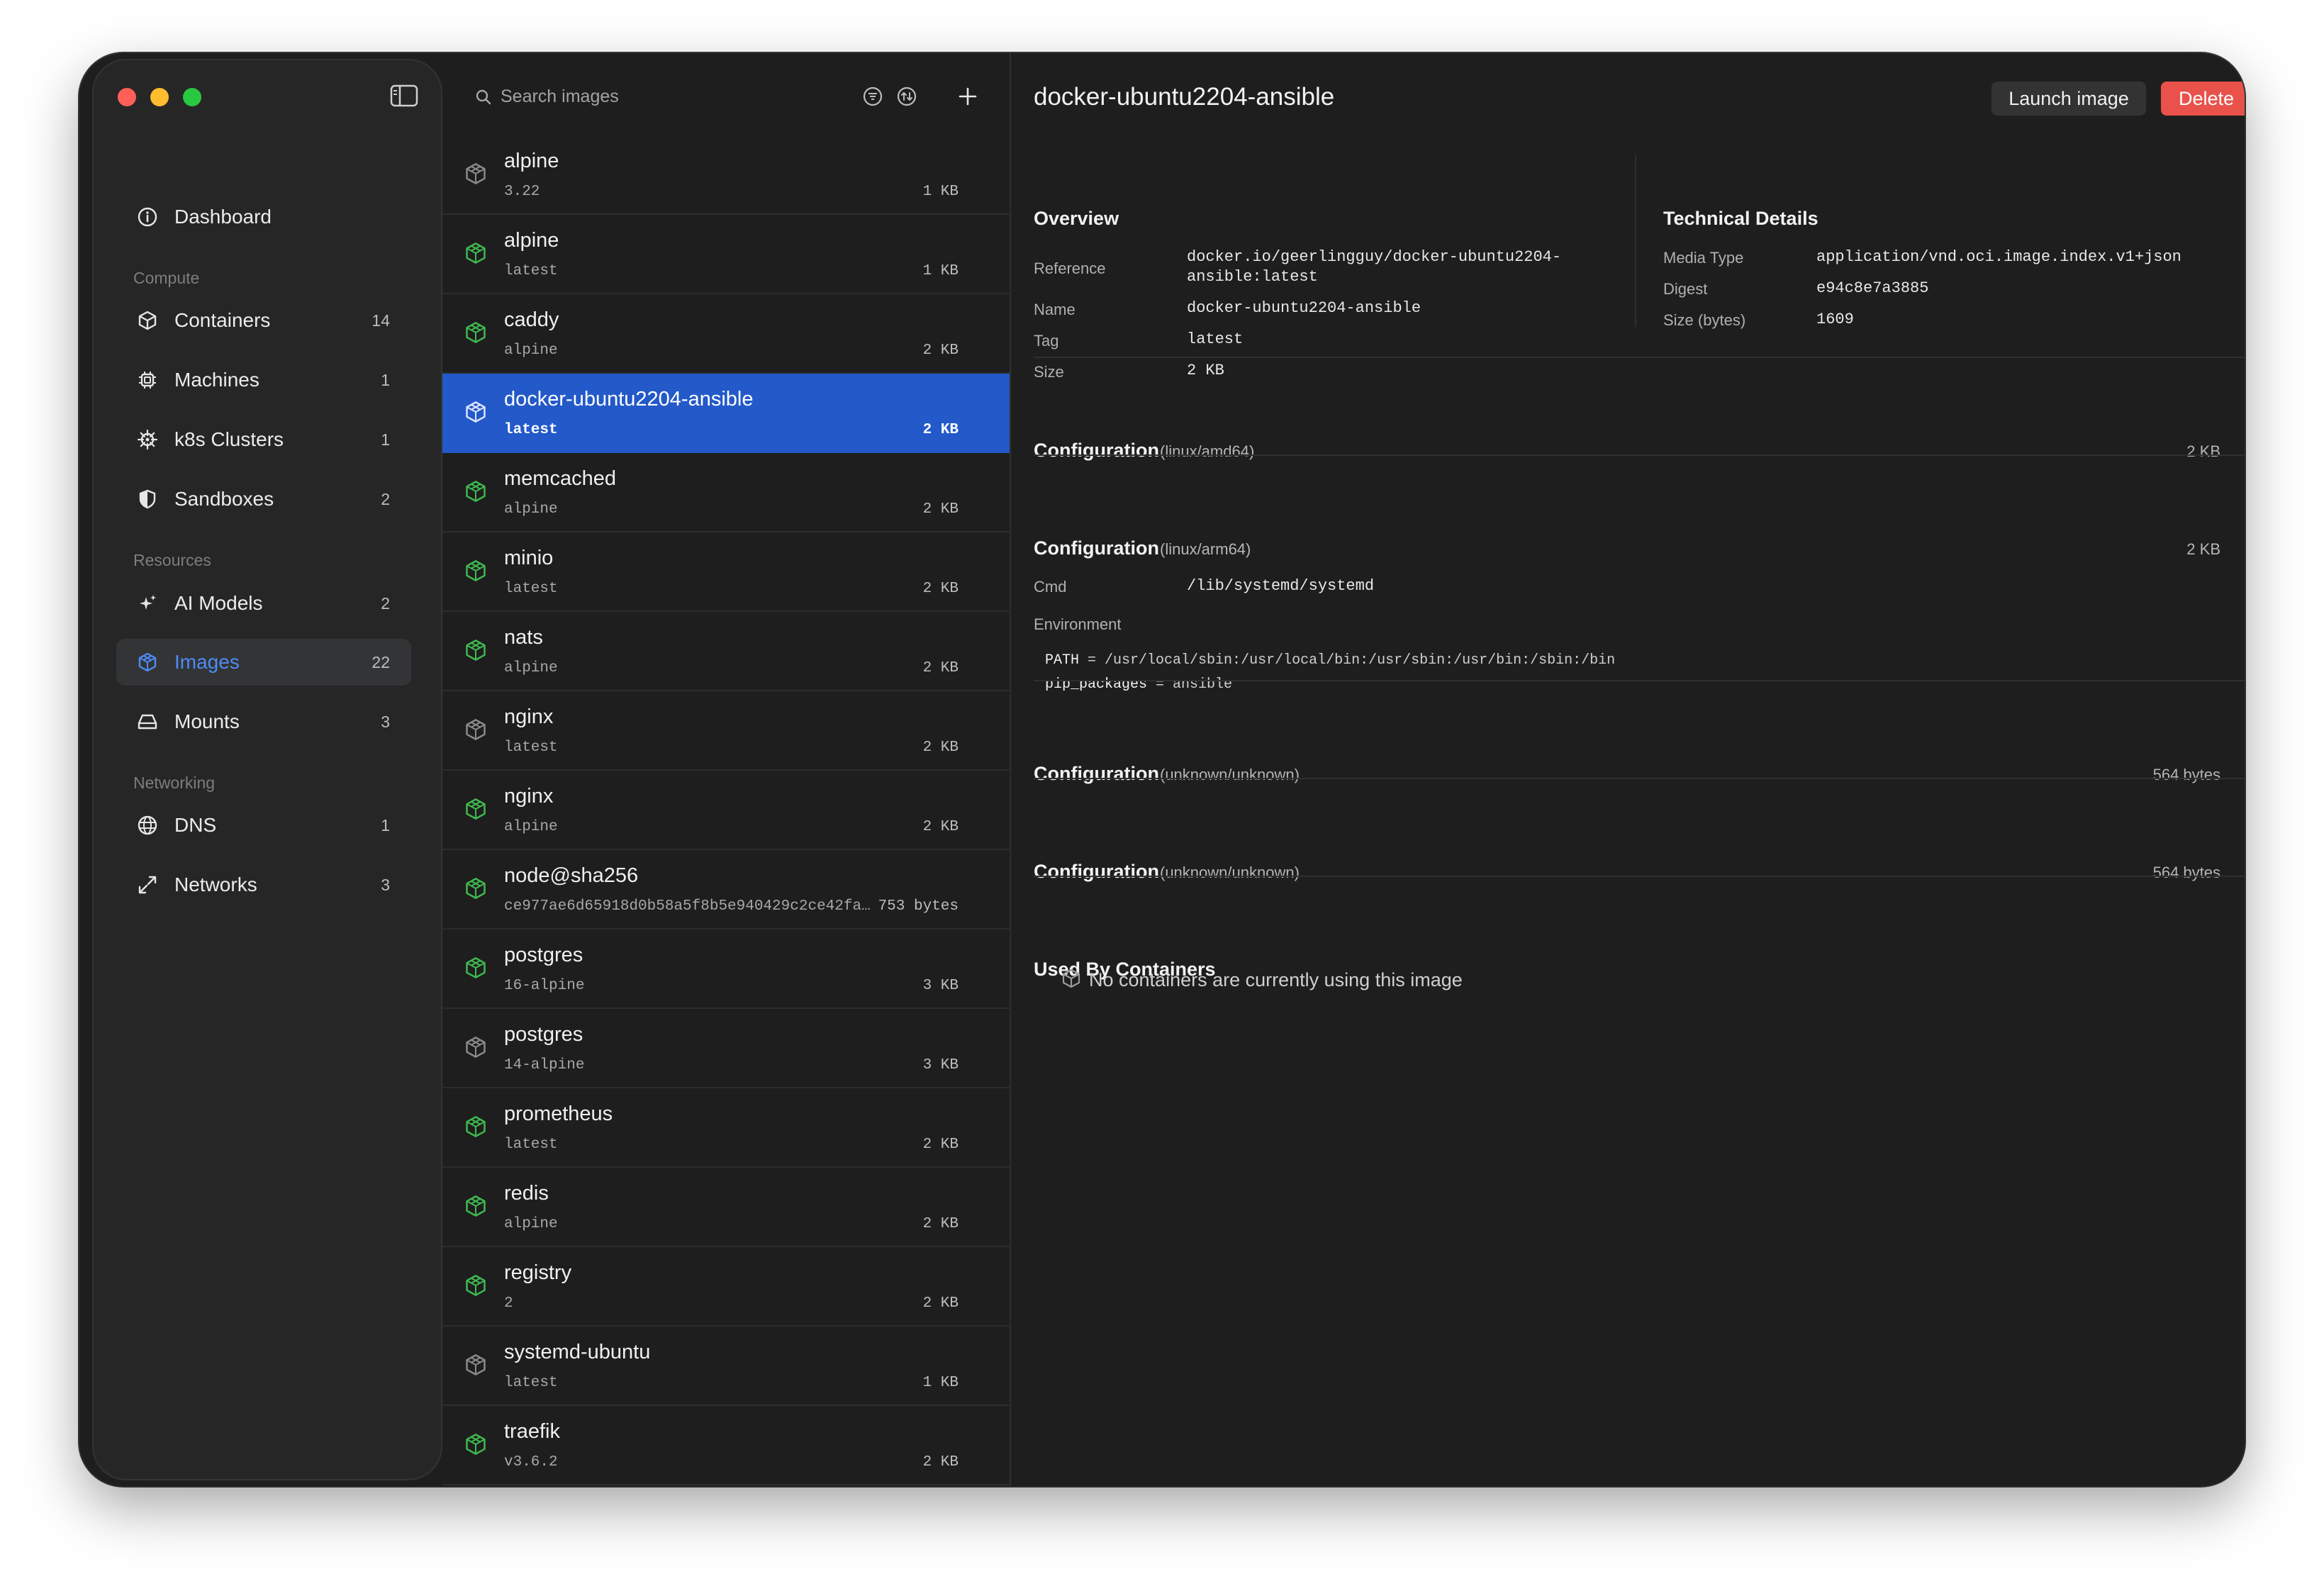 The image size is (2324, 1591). Describe the element at coordinates (664, 96) in the screenshot. I see `search-input` at that location.